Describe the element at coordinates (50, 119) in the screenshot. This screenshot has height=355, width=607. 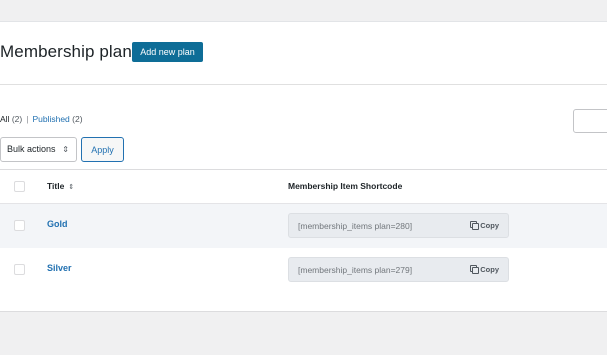
I see `filter-published: Published` at that location.